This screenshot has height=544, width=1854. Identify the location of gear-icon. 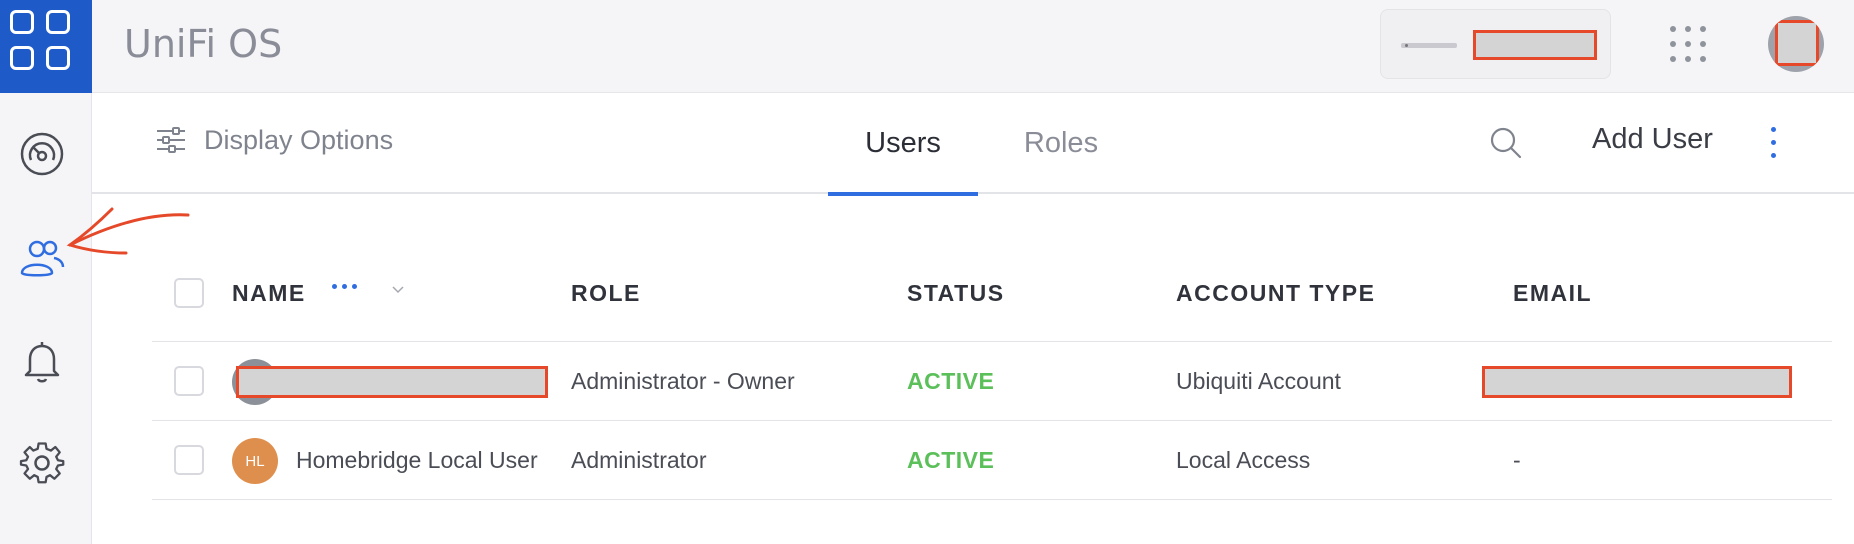
(42, 463).